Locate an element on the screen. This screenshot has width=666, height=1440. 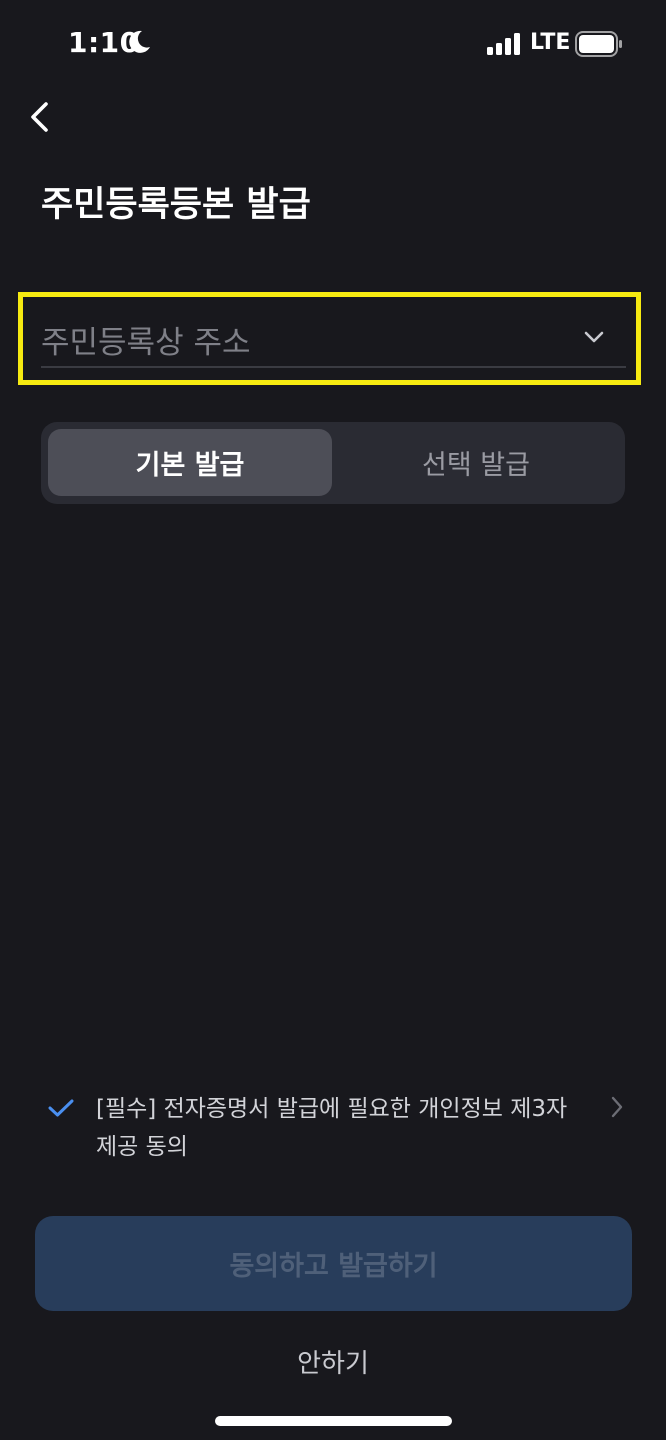
consent-text: [필수] 전자증명서 발급에 필요한 개인정보 제3자 제공 동의 is located at coordinates (341, 1128).